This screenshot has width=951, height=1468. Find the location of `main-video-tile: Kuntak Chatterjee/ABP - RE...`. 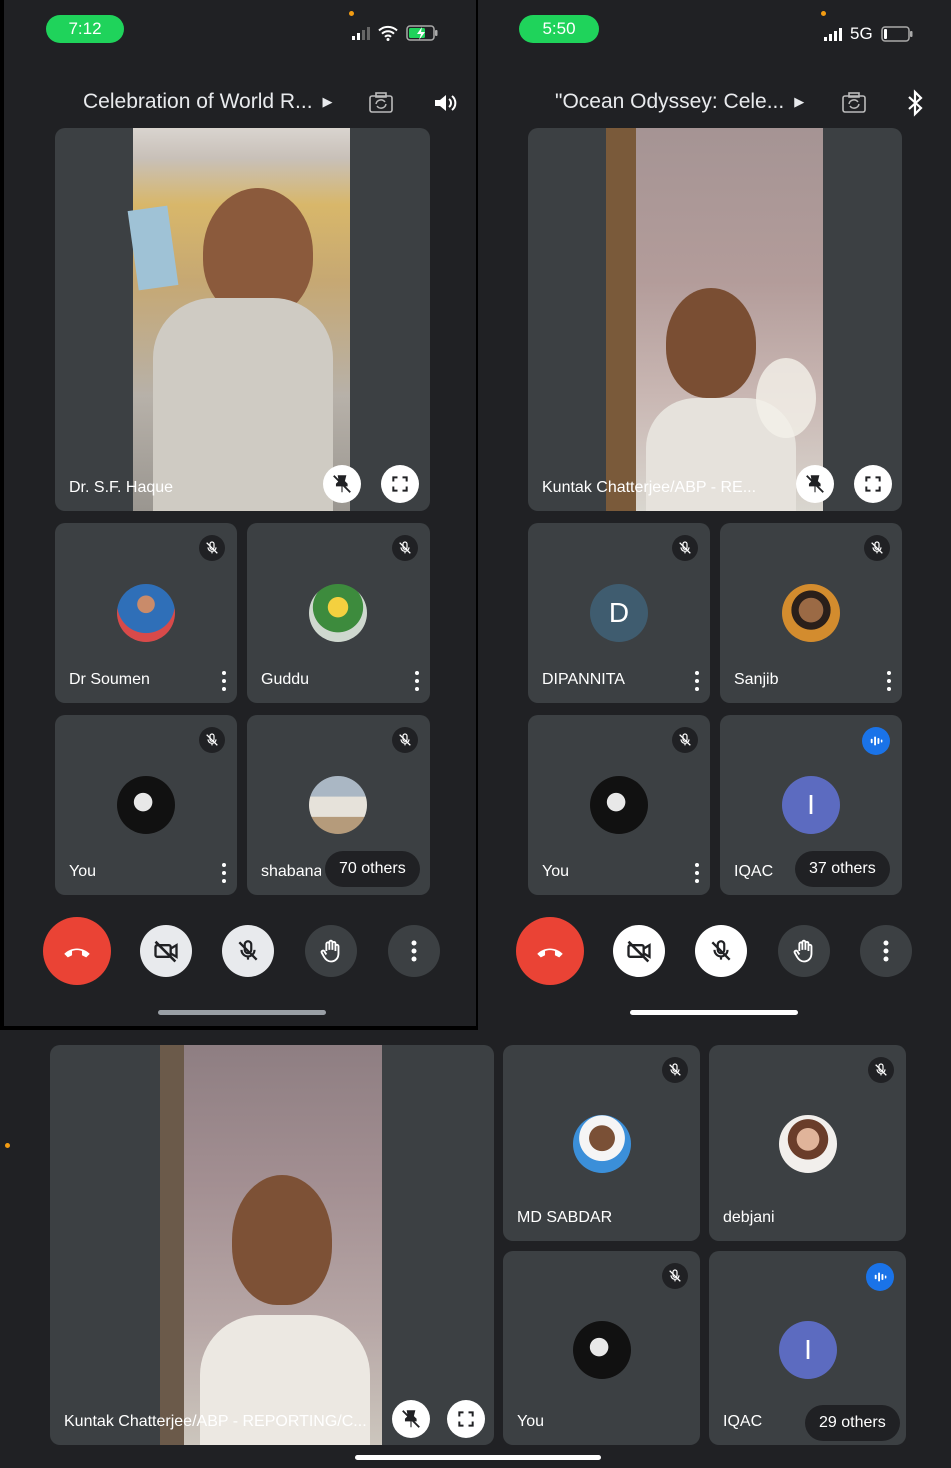

main-video-tile: Kuntak Chatterjee/ABP - RE... is located at coordinates (715, 319).